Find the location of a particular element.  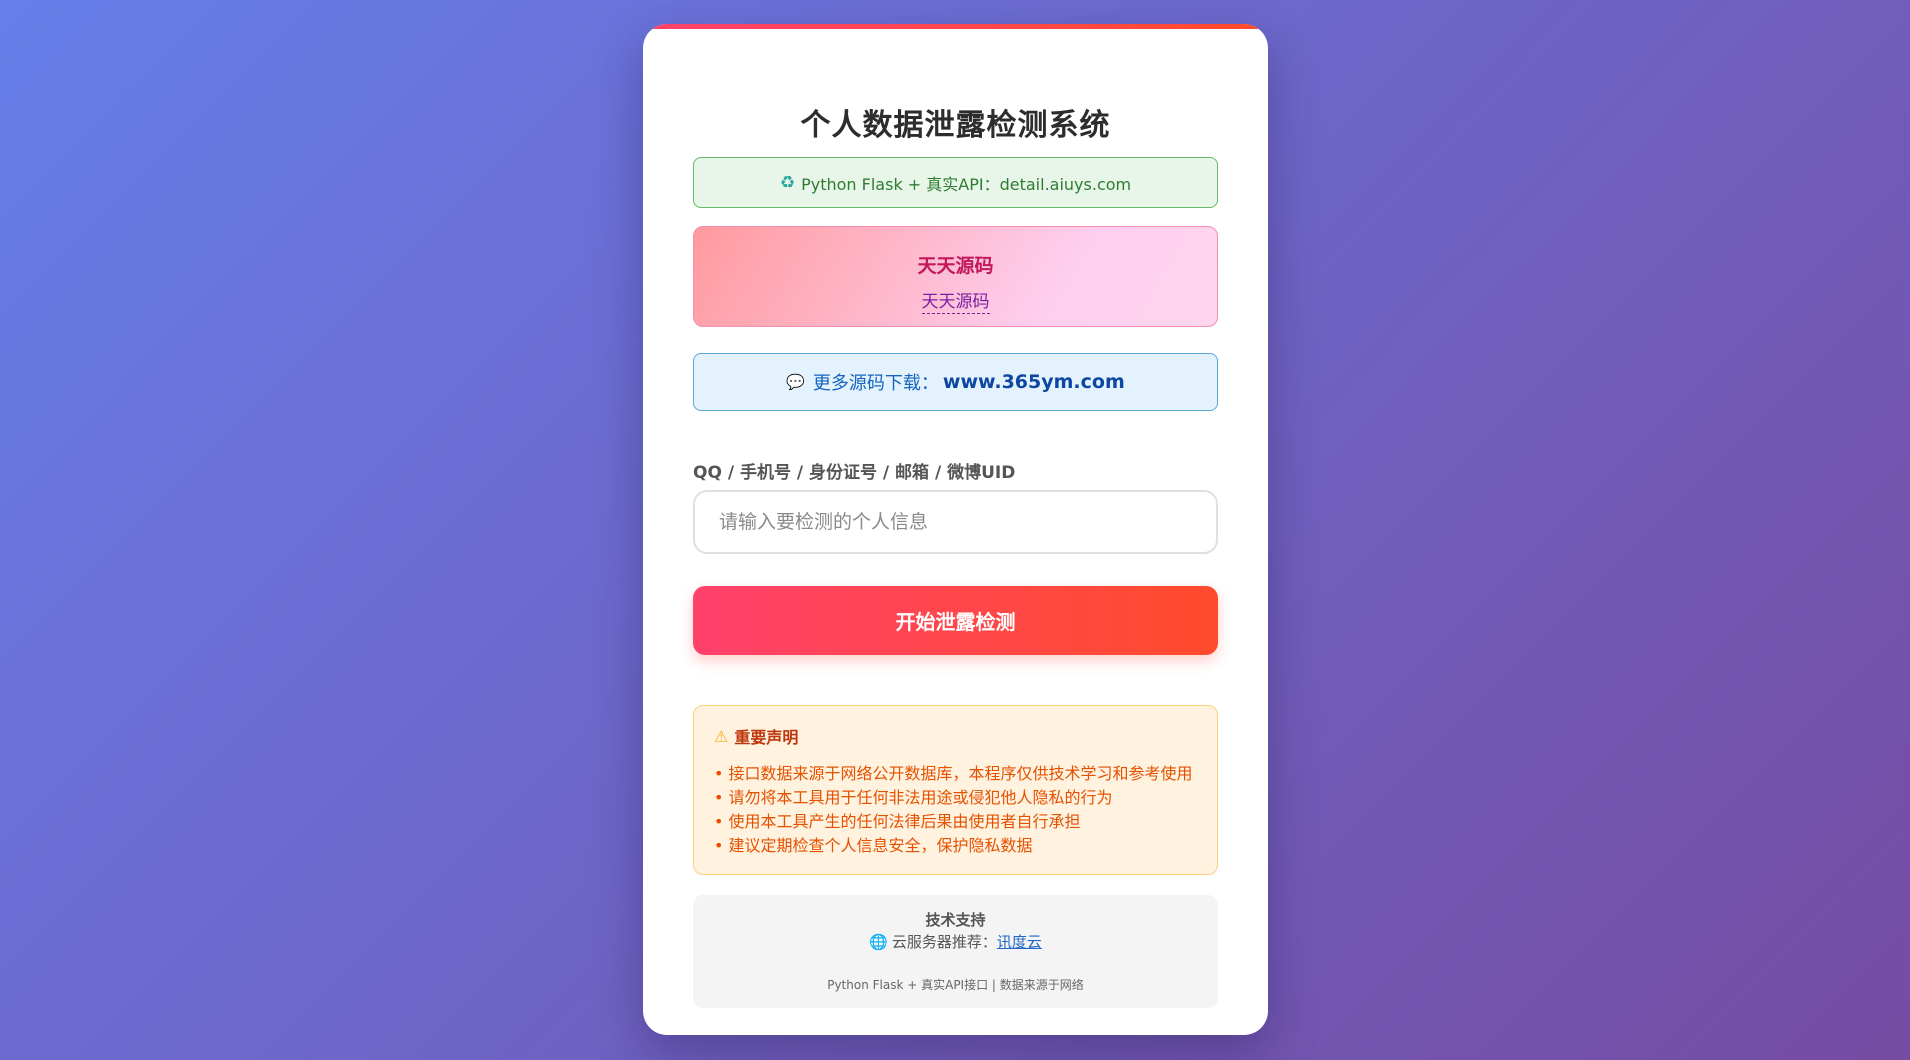

footer-title: 技术支持 is located at coordinates (955, 920).